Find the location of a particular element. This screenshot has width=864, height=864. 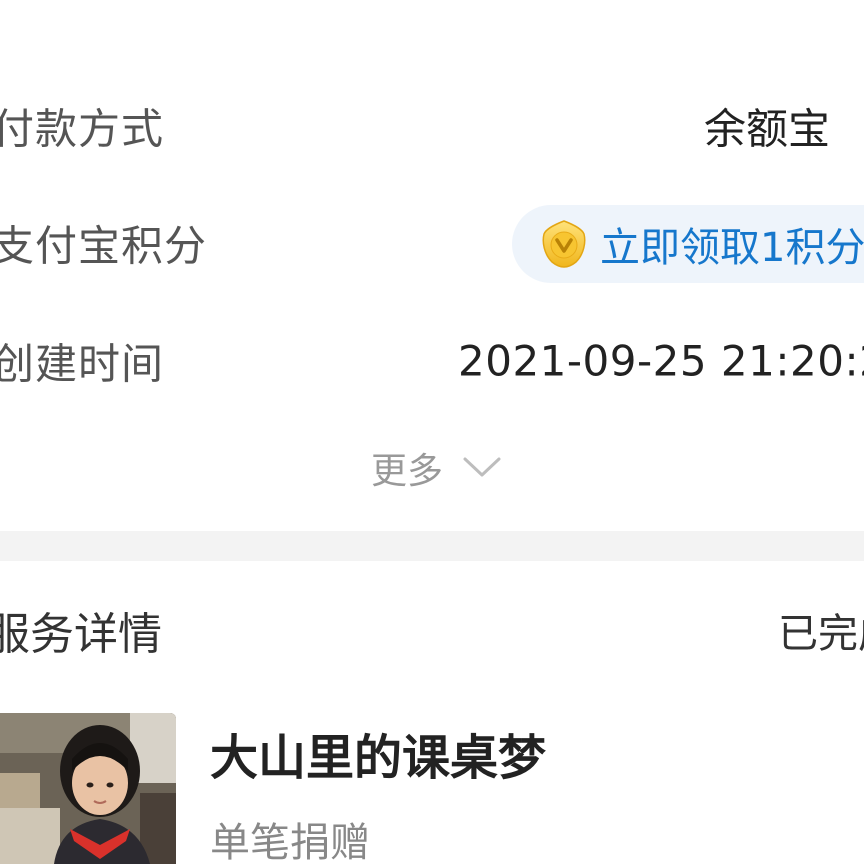

more-label: 更多 is located at coordinates (407, 471).